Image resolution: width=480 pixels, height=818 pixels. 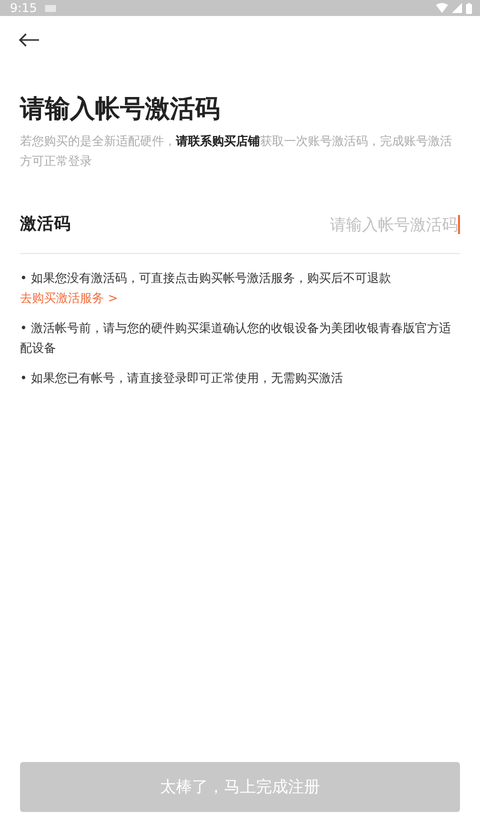 I want to click on description-text: 若您购买的是全新适配硬件，请联系购买店铺获取一次账号激活码，完成账号激活方可正常登录, so click(x=236, y=151).